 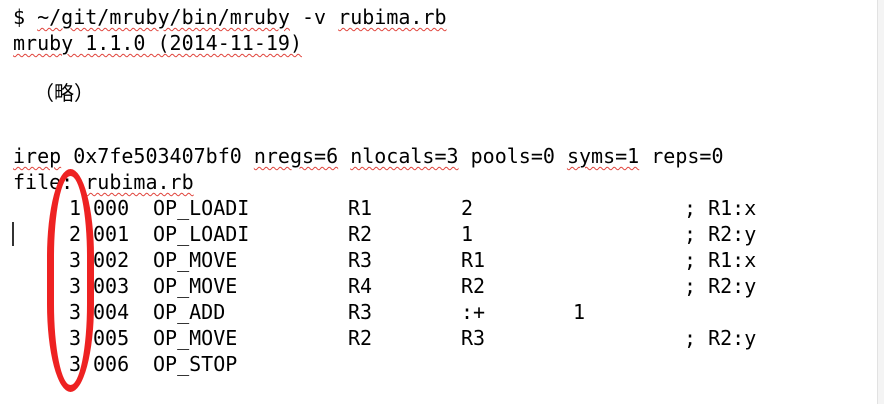 I want to click on source-line-number: 1, so click(x=75, y=208).